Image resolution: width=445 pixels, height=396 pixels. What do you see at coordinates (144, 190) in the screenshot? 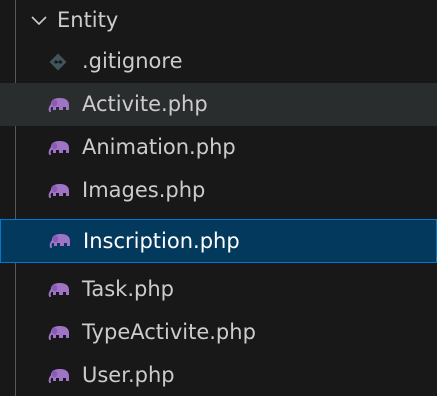
I see `file-label: Images.php` at bounding box center [144, 190].